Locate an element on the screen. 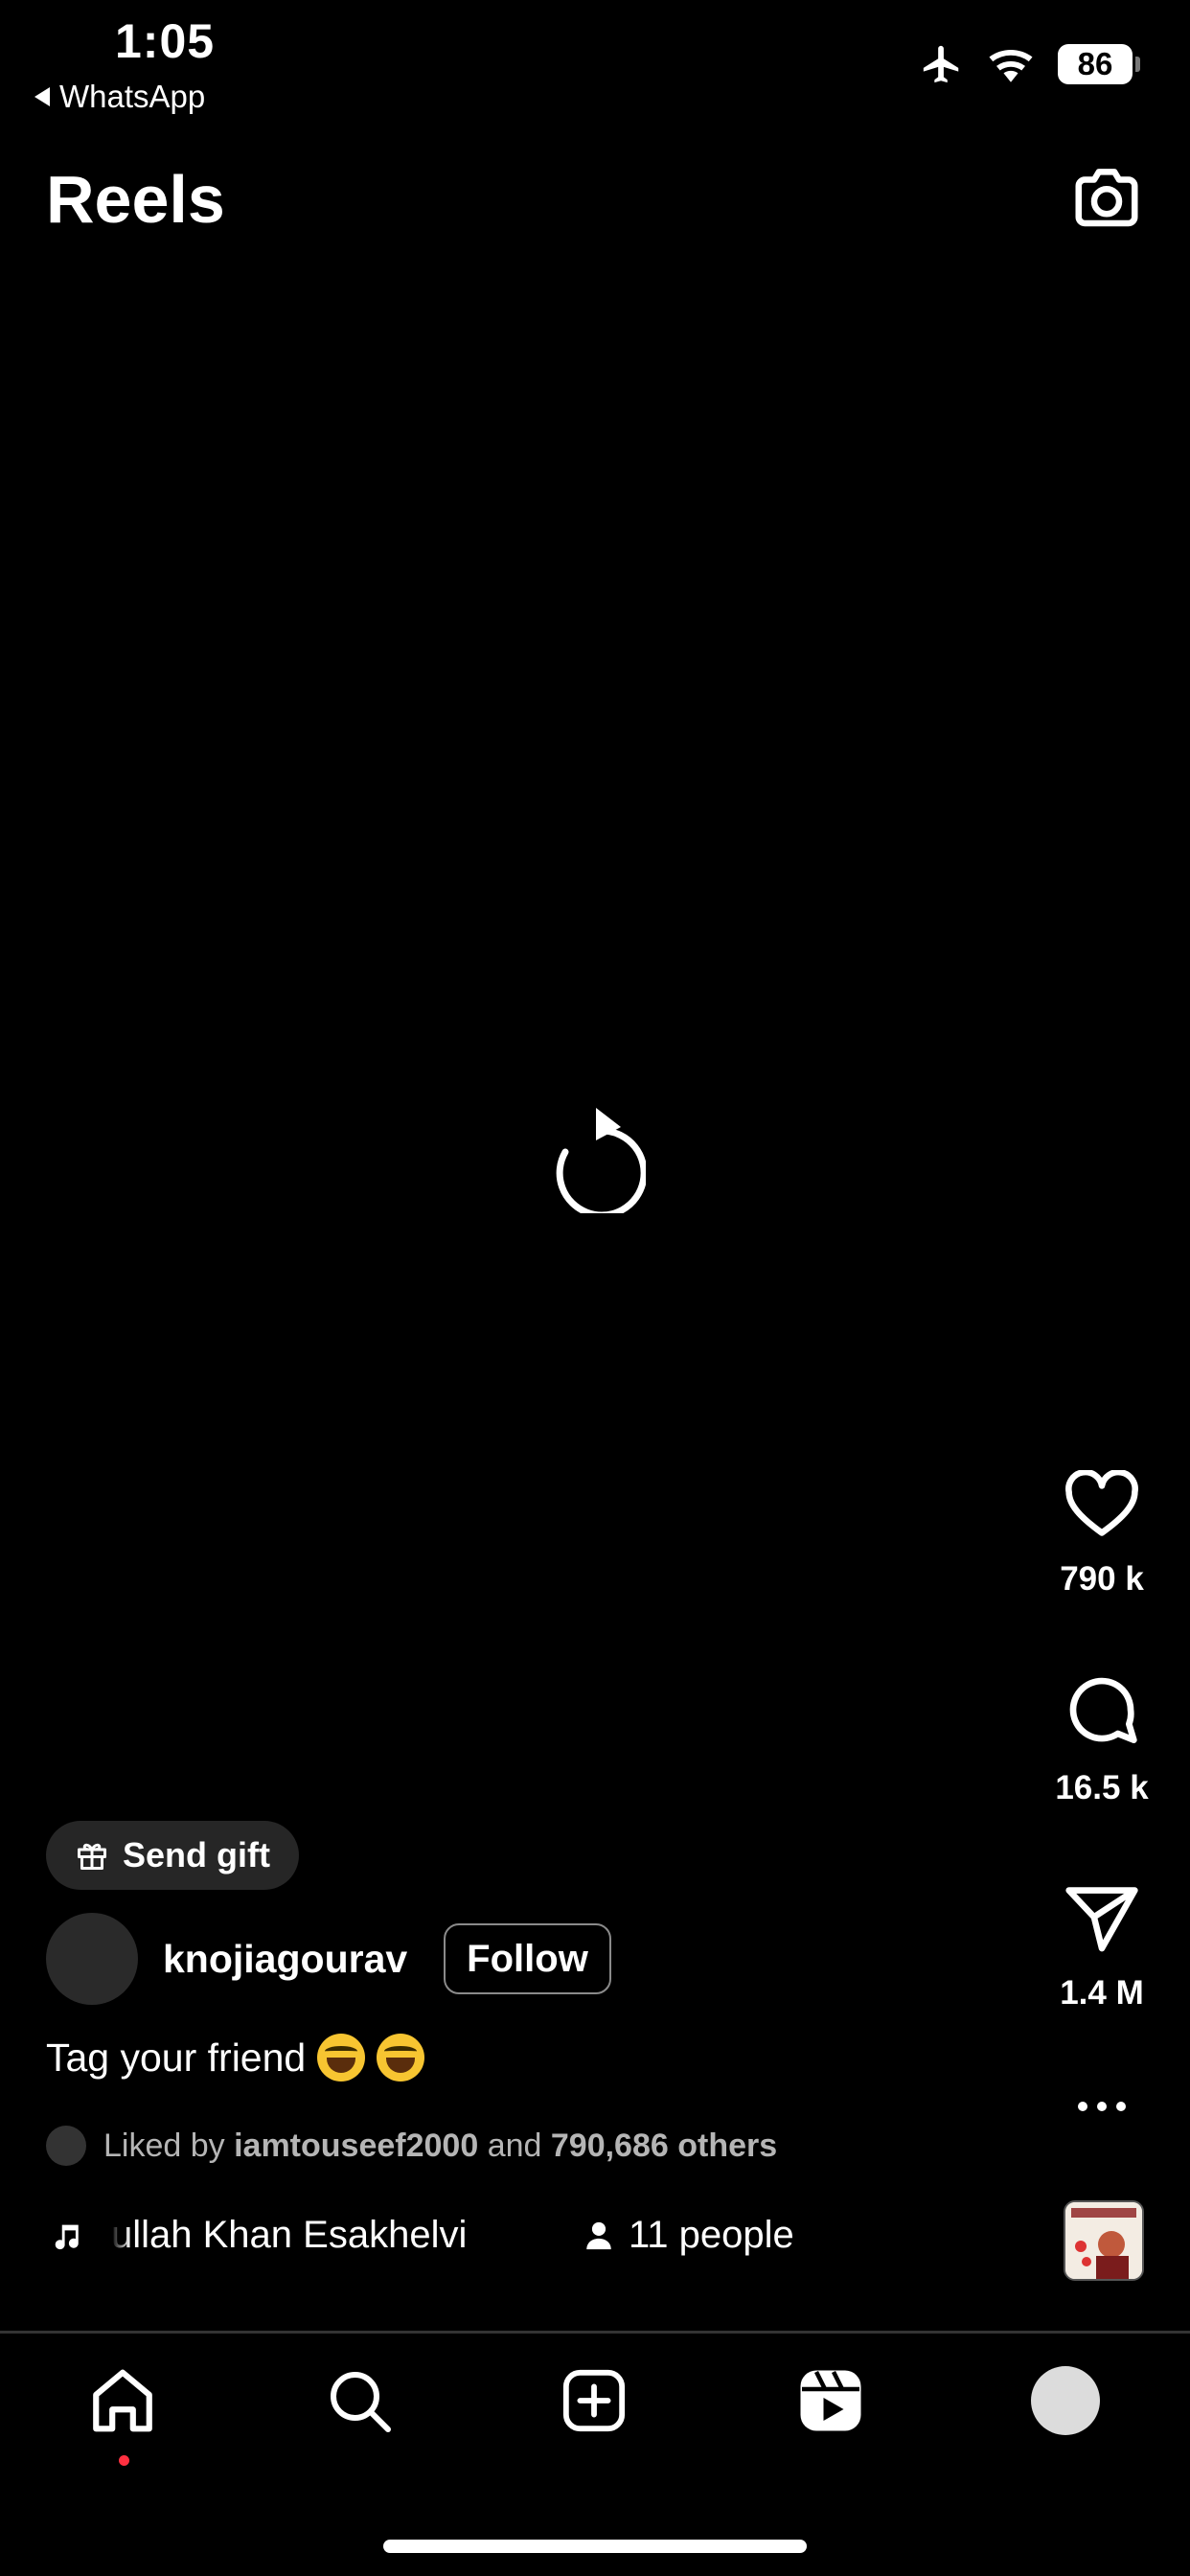 The image size is (1190, 2576). send-gift-button: Send gift is located at coordinates (172, 1855).